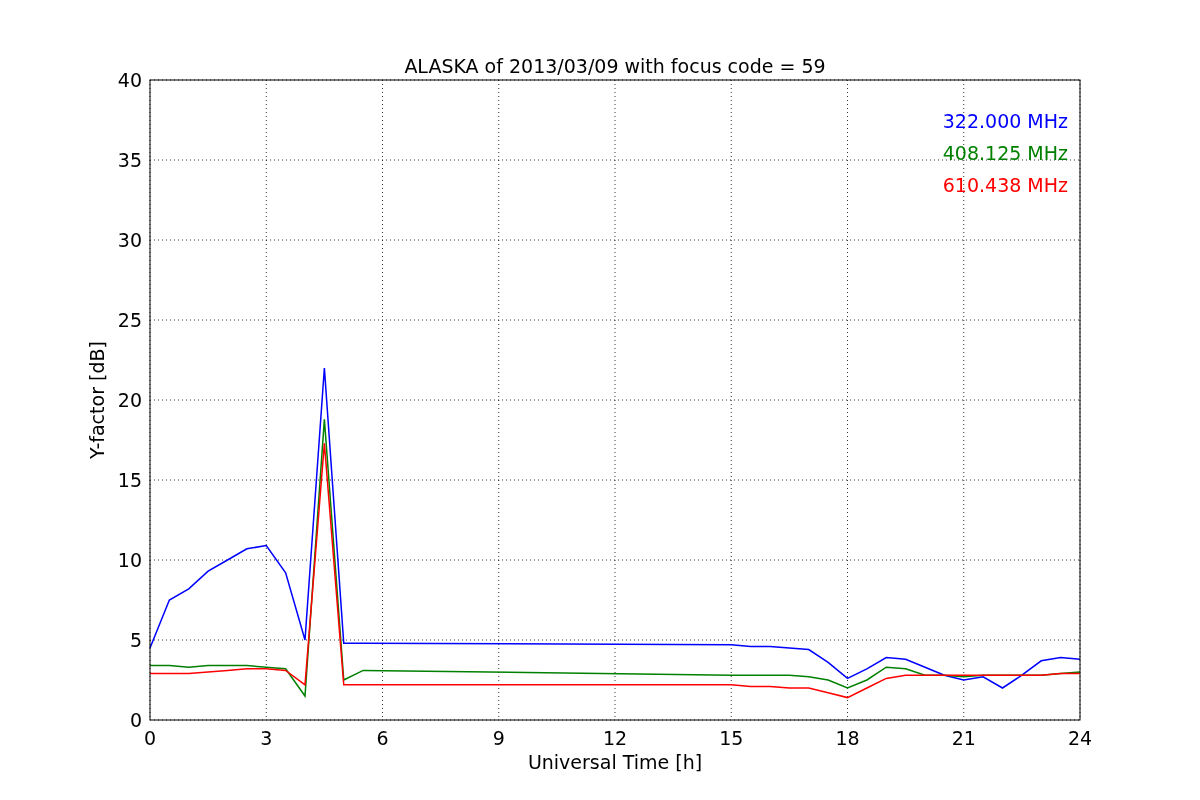  What do you see at coordinates (382, 738) in the screenshot?
I see `x-tick-label: 6` at bounding box center [382, 738].